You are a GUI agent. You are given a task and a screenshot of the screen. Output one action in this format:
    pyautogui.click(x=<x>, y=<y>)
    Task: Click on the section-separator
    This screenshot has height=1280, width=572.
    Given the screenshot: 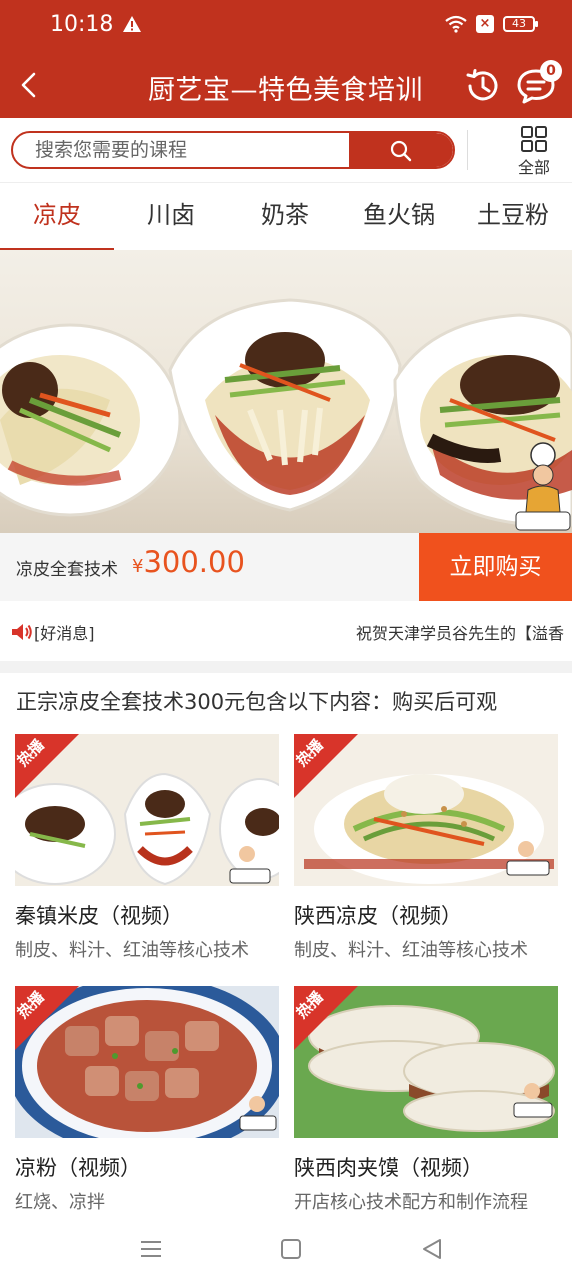 What is the action you would take?
    pyautogui.click(x=286, y=667)
    